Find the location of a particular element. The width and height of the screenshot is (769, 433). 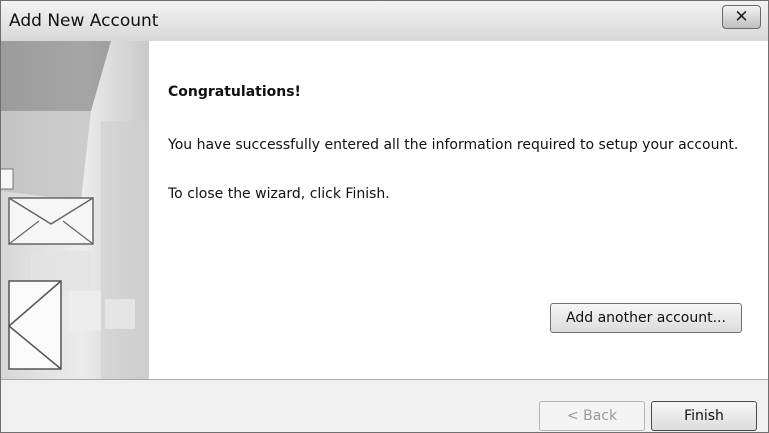

close-icon: ✕ is located at coordinates (741, 17).